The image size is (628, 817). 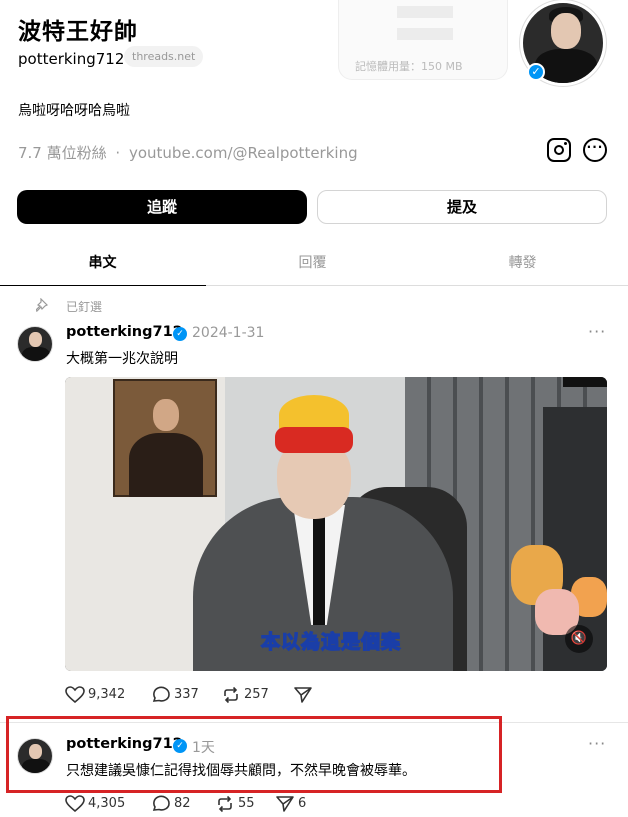 What do you see at coordinates (254, 754) in the screenshot?
I see `highlight-annotation-box` at bounding box center [254, 754].